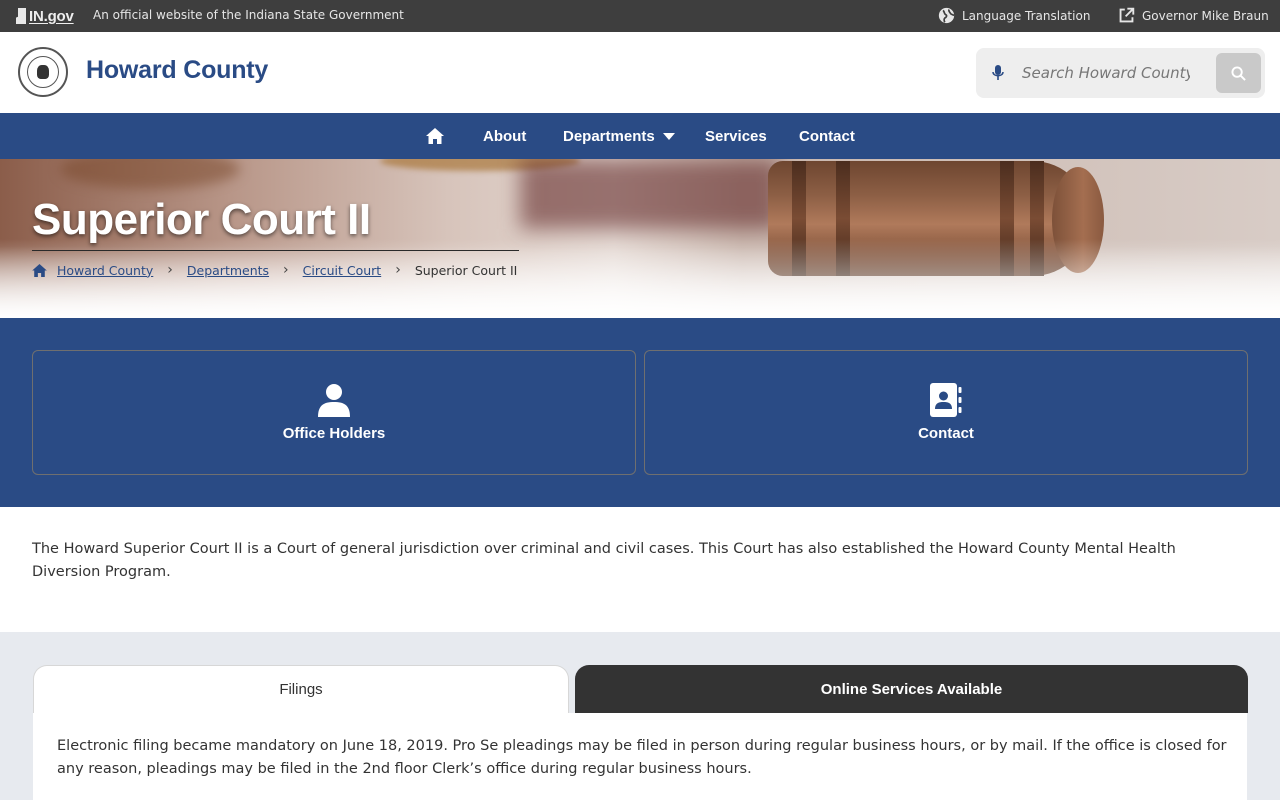 This screenshot has width=1280, height=800. I want to click on nav-departments: Departments, so click(619, 136).